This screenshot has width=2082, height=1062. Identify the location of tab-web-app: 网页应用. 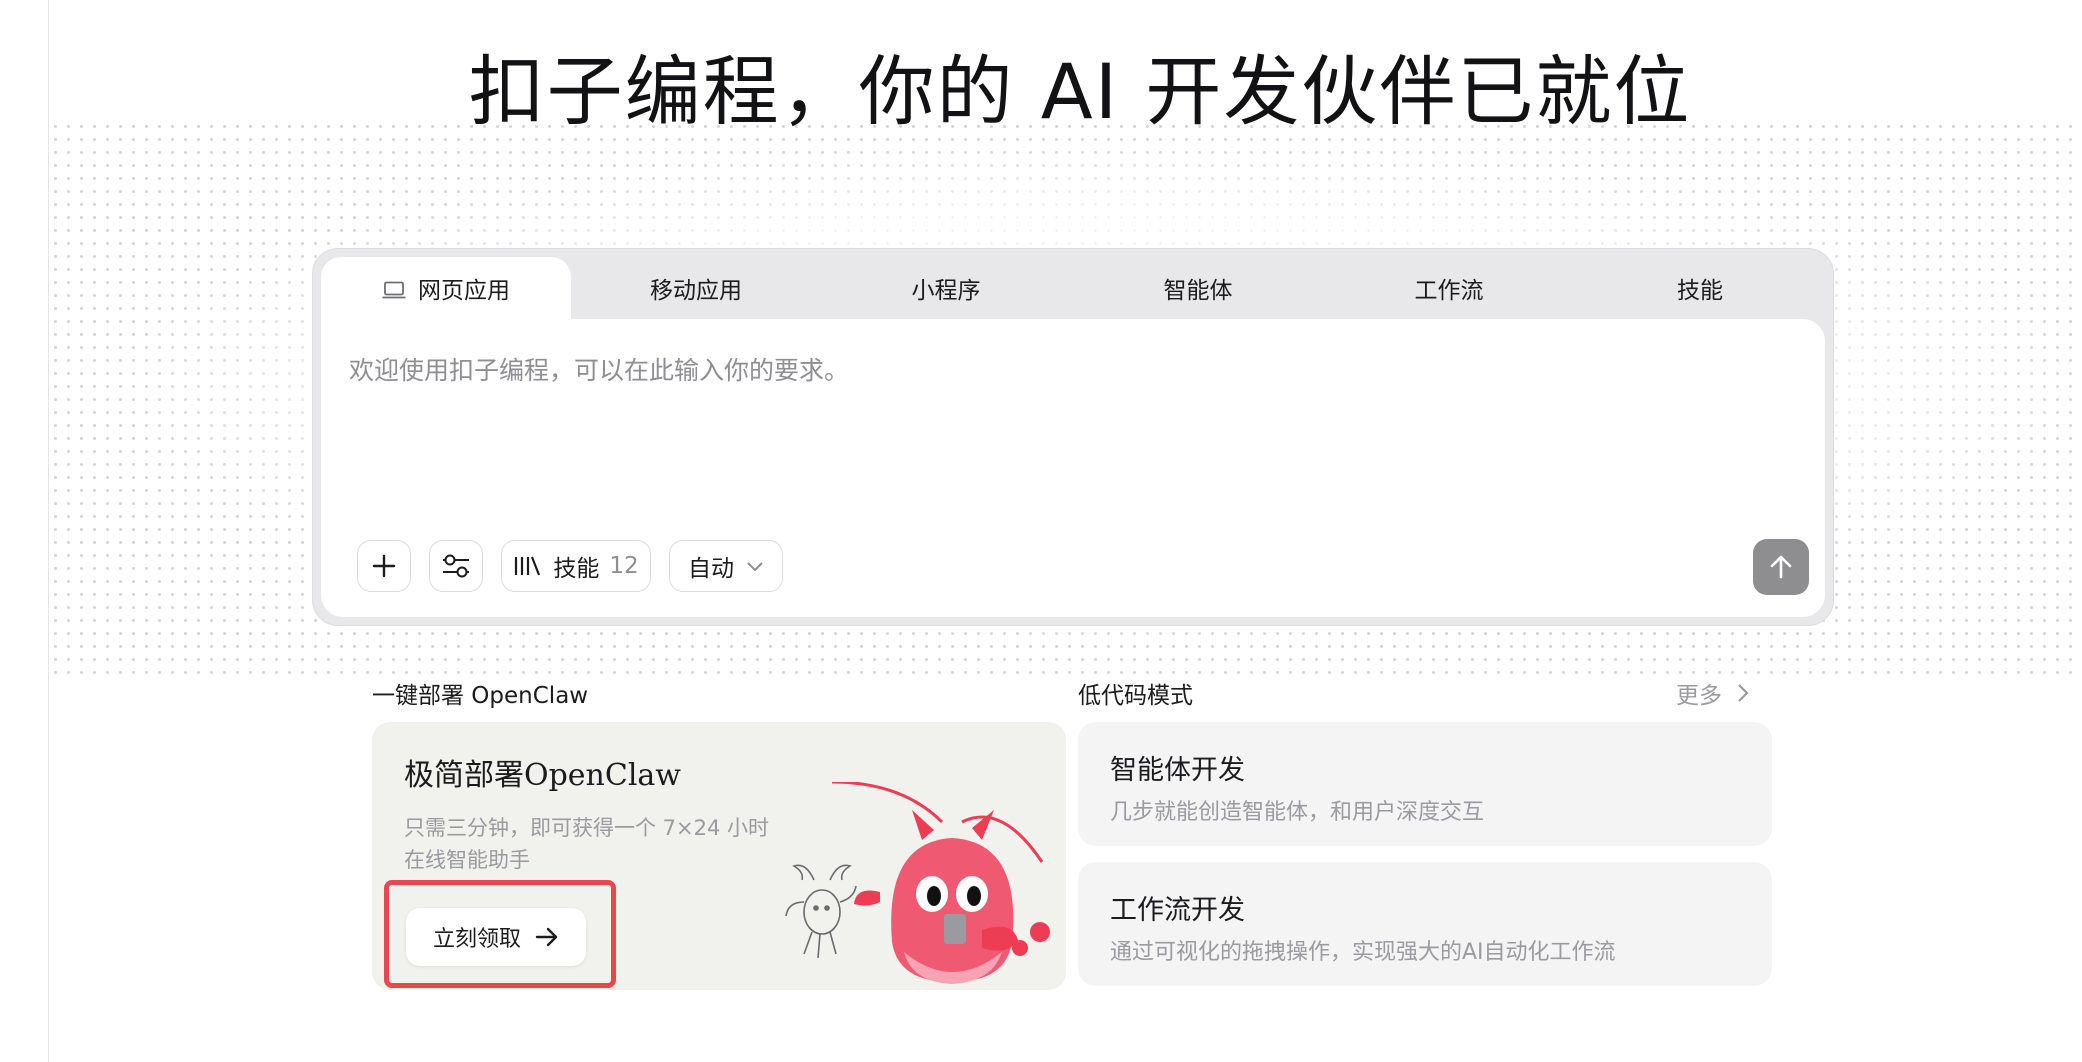
(446, 288).